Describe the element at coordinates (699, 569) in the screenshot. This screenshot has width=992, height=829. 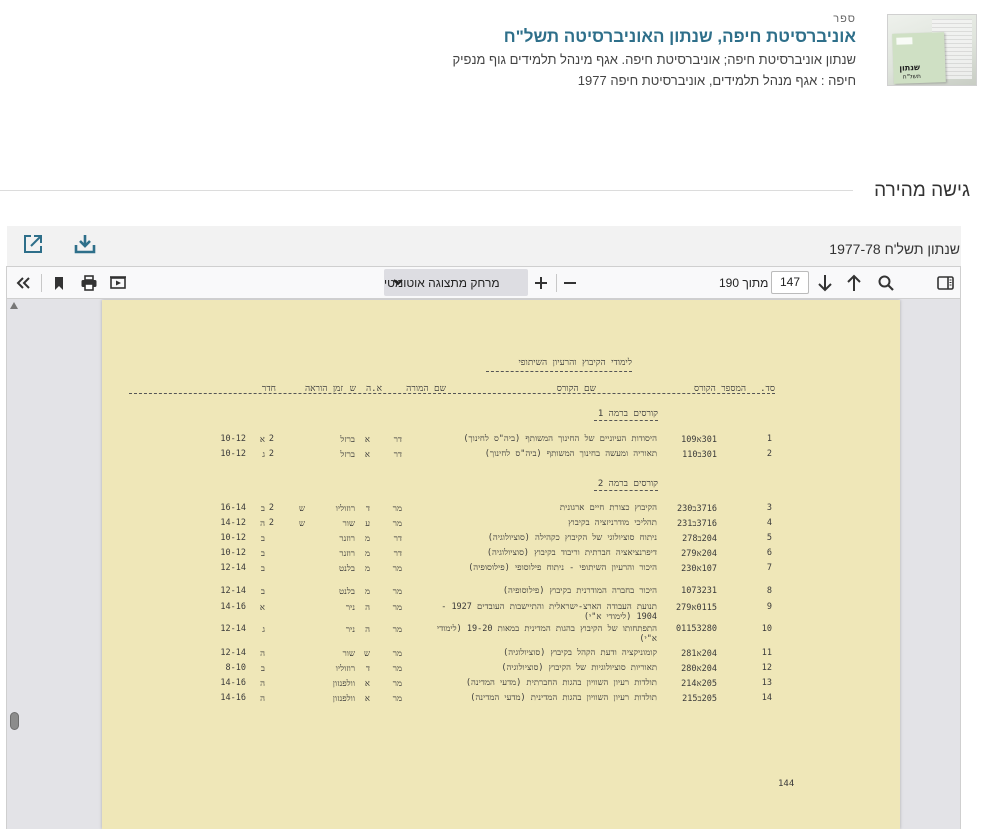
I see `table-cell-code: 107א230` at that location.